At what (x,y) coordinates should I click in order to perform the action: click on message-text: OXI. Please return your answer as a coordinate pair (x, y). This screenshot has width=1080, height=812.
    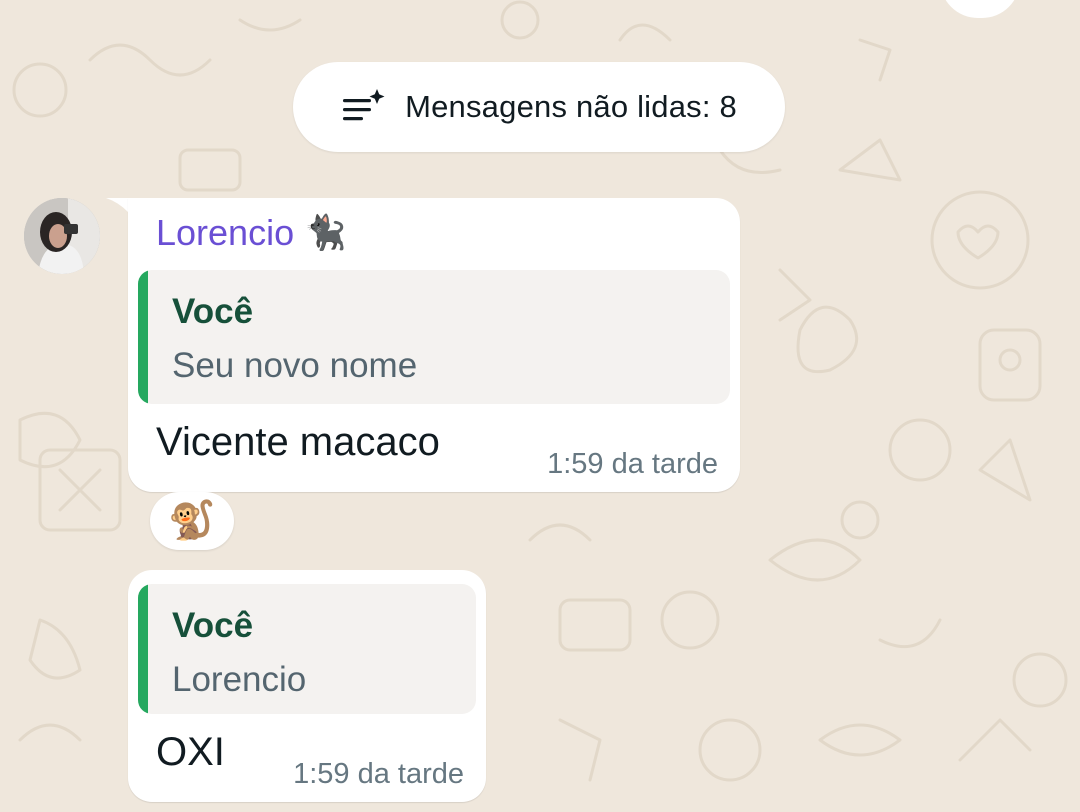
    Looking at the image, I should click on (190, 752).